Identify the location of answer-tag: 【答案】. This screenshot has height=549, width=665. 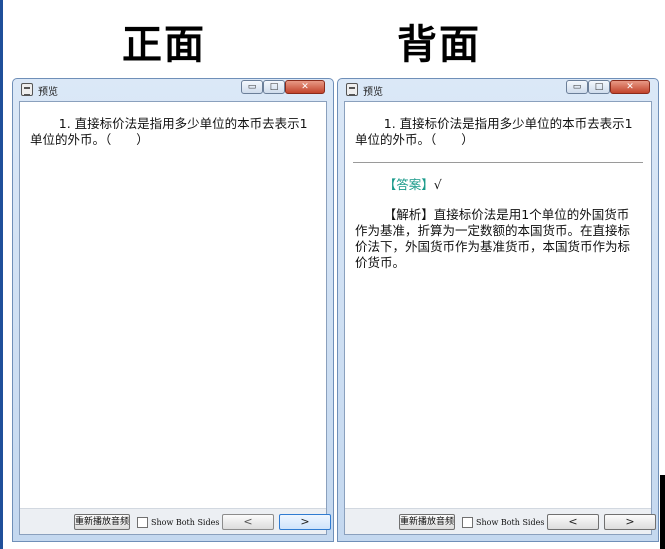
(408, 184).